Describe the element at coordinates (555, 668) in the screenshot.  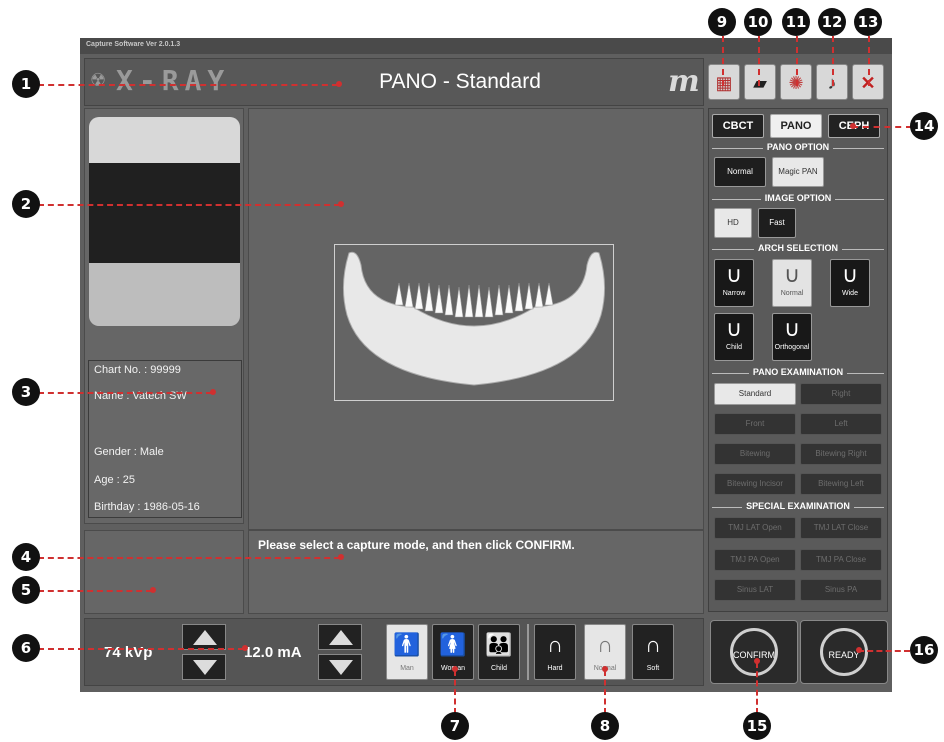
I see `density-label: Hard` at that location.